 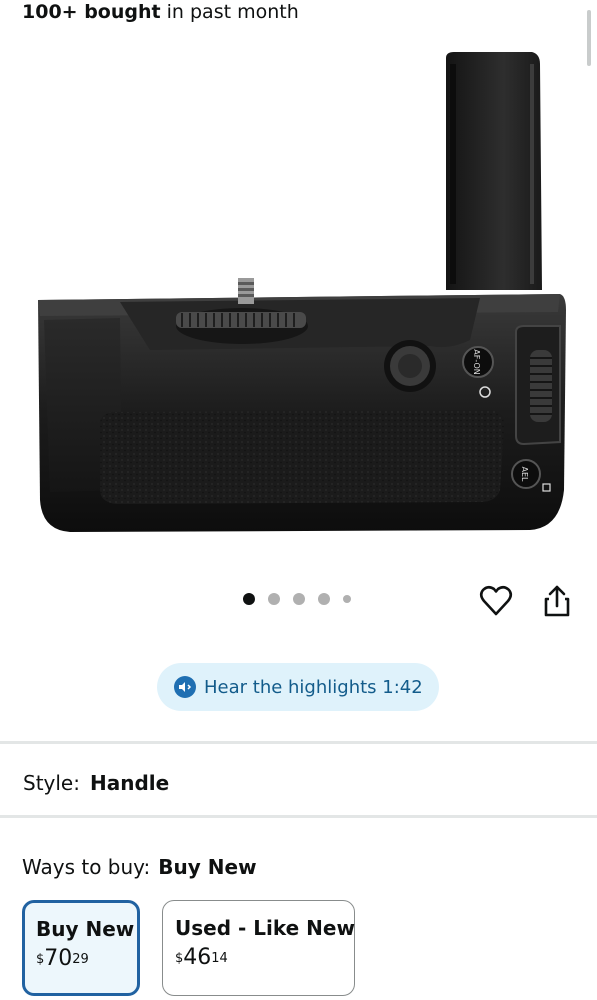 I want to click on hear-highlights-button: Hear the highlights 1:42, so click(x=298, y=687).